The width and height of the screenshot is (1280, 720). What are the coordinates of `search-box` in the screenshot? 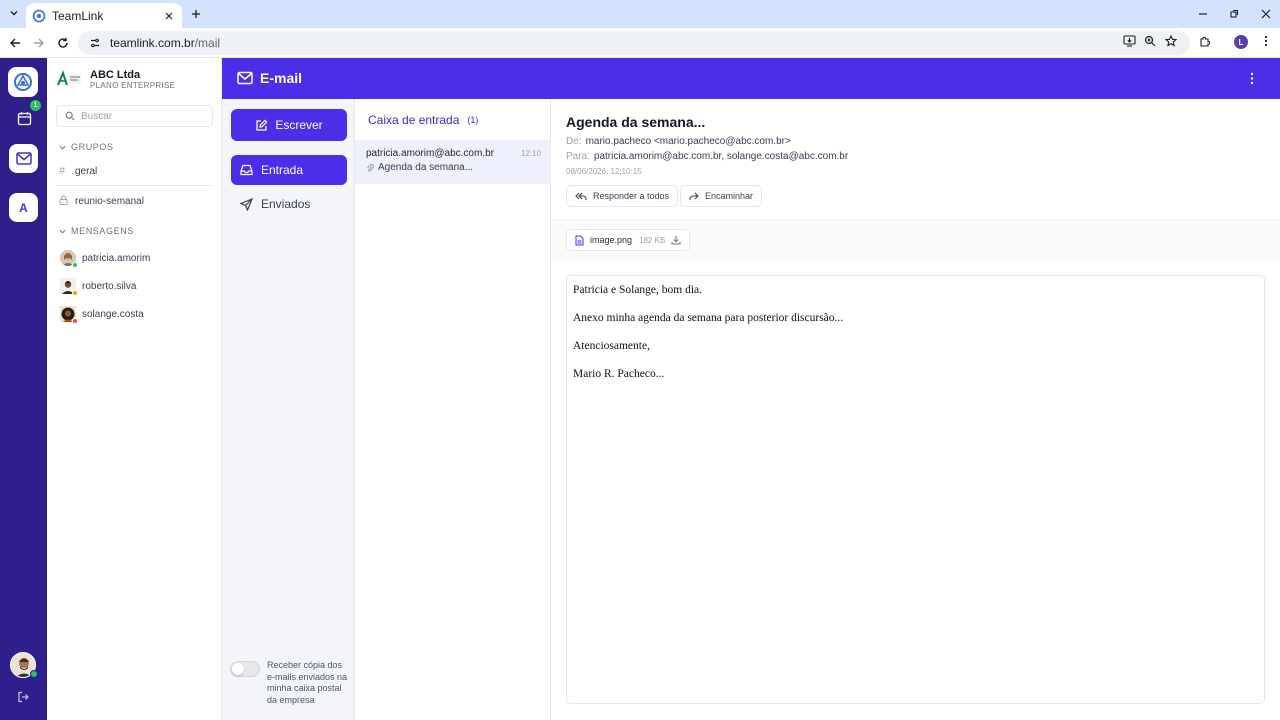 It's located at (134, 116).